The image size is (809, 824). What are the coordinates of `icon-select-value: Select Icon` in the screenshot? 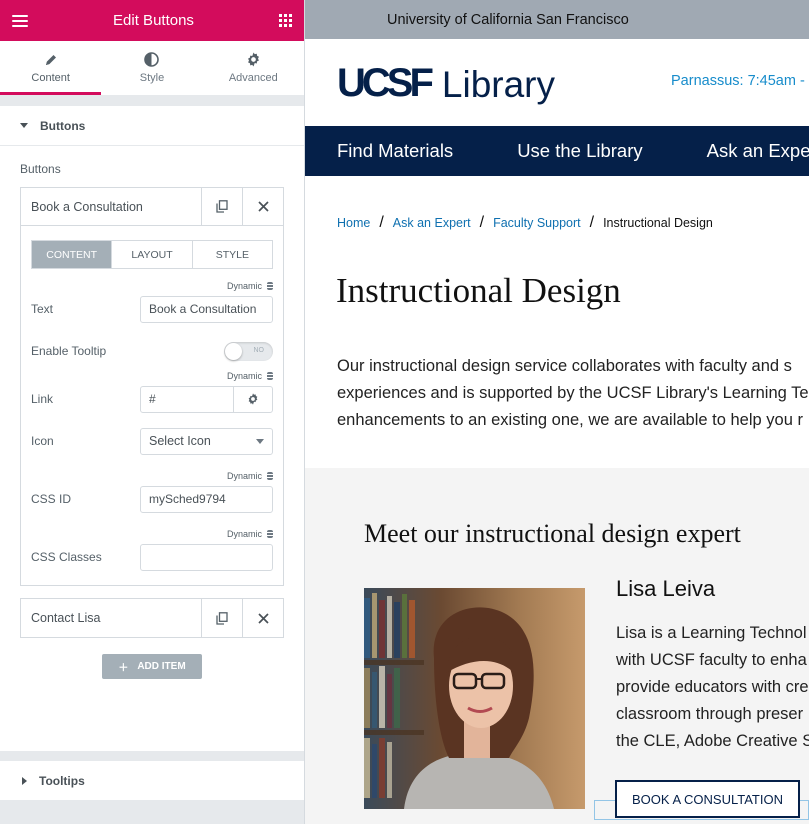 It's located at (180, 441).